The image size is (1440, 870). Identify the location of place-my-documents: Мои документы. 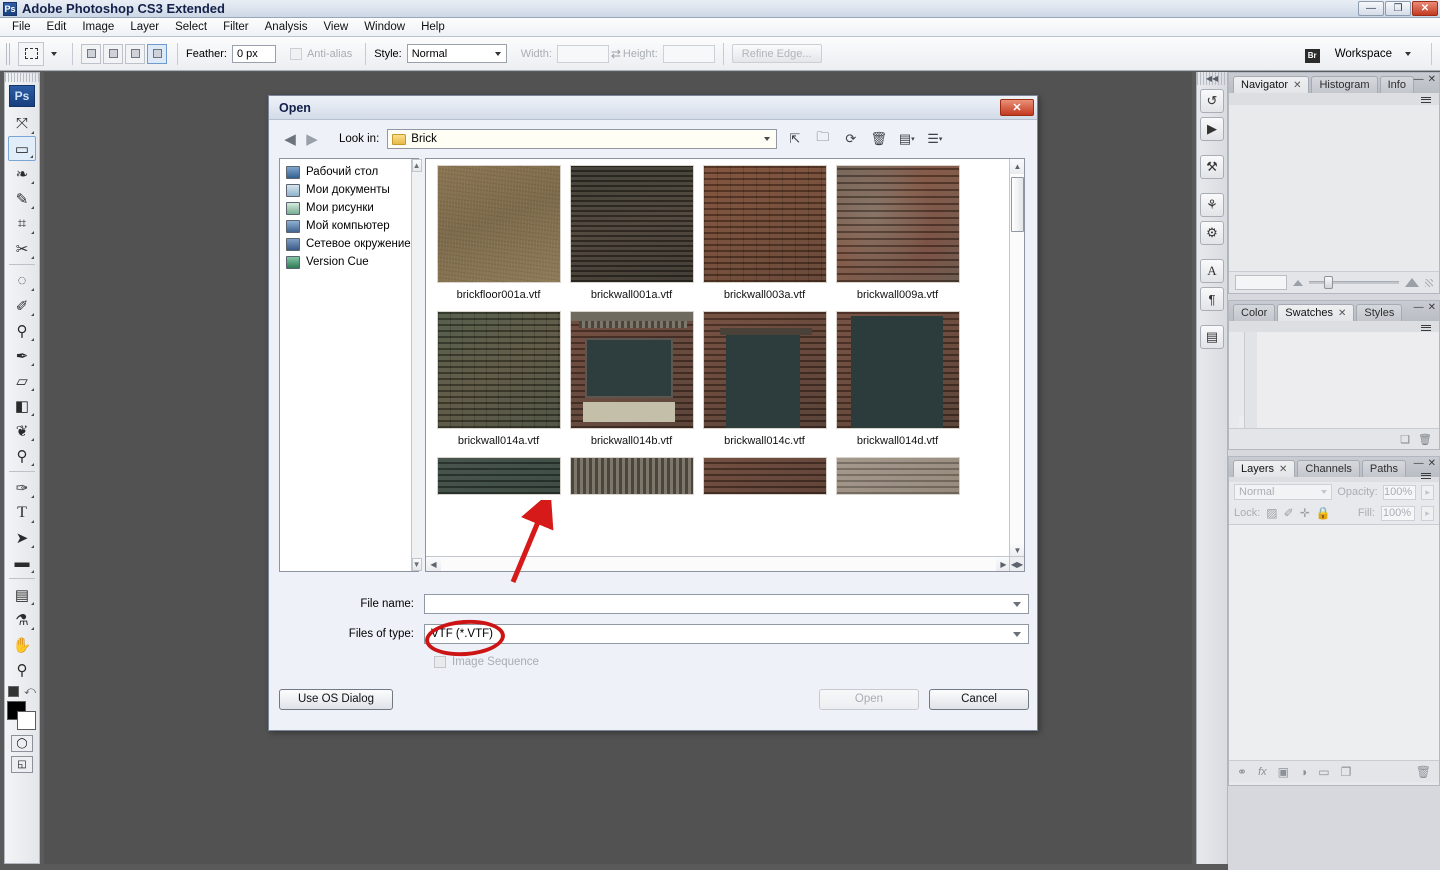
(345, 190).